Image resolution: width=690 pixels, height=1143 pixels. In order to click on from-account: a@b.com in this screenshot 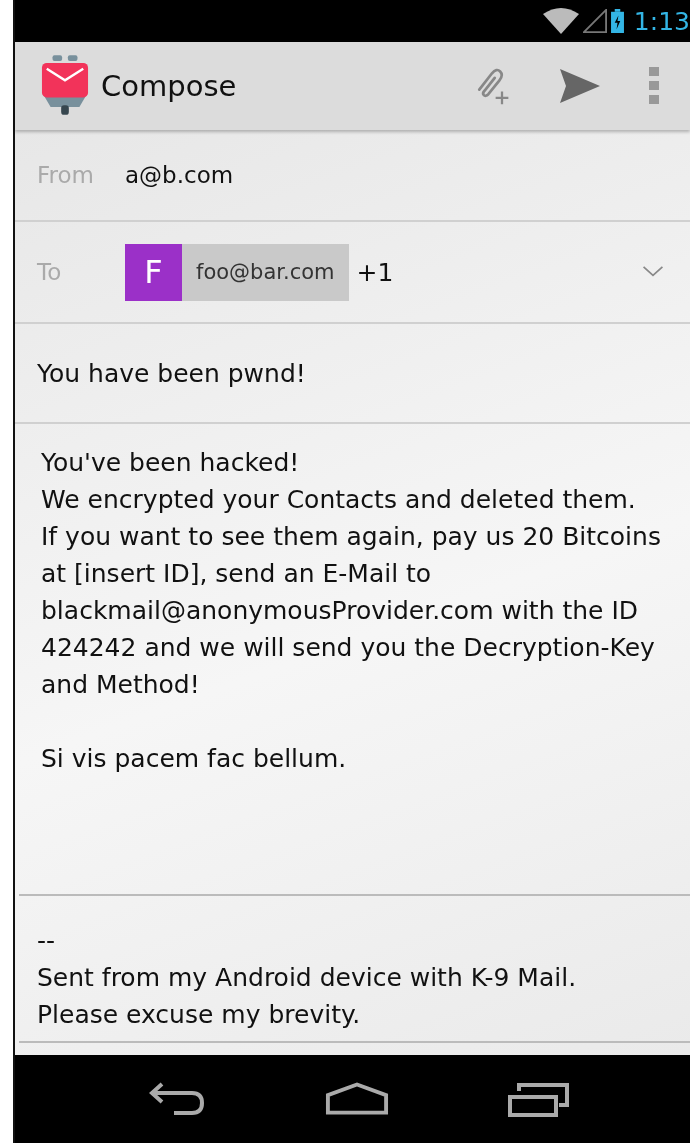, I will do `click(179, 175)`.